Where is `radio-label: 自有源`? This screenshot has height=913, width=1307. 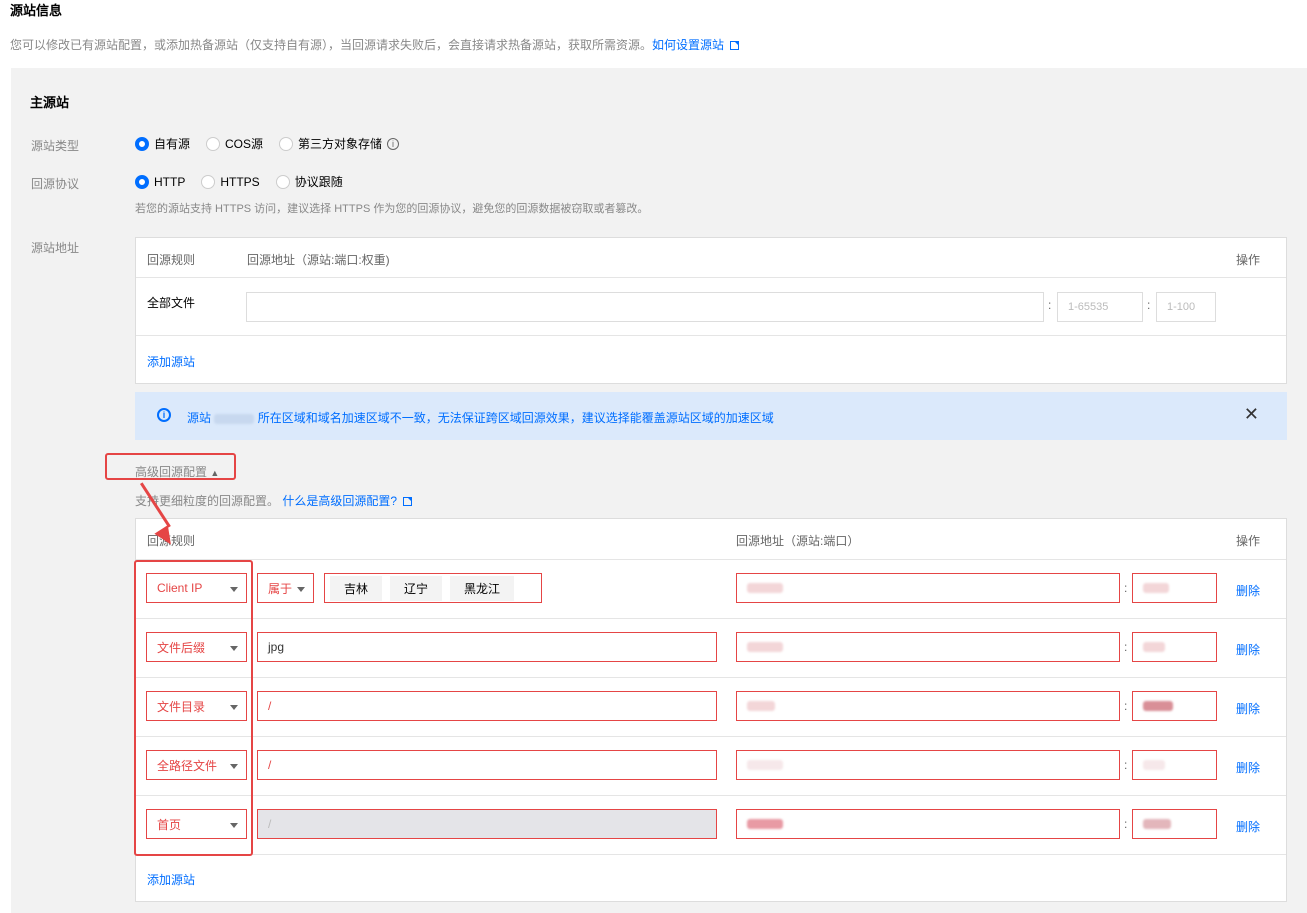
radio-label: 自有源 is located at coordinates (172, 144).